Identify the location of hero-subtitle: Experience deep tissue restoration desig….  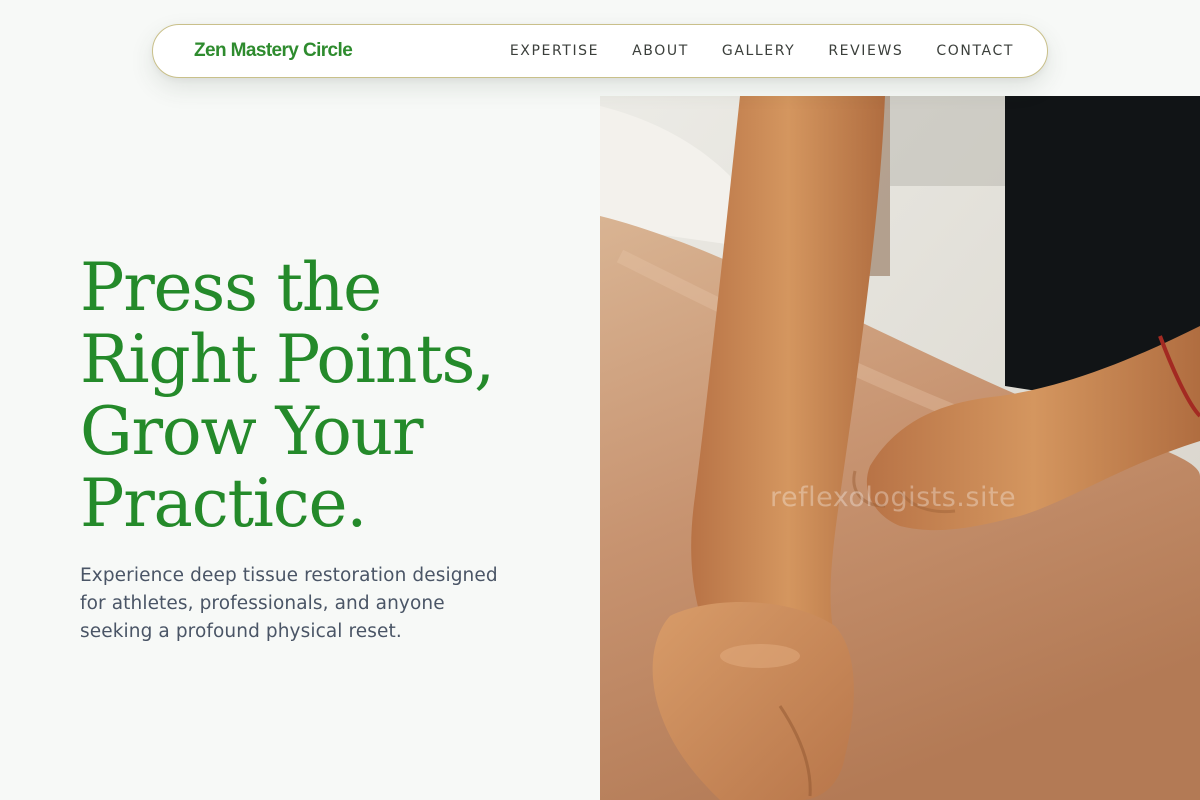
(289, 603).